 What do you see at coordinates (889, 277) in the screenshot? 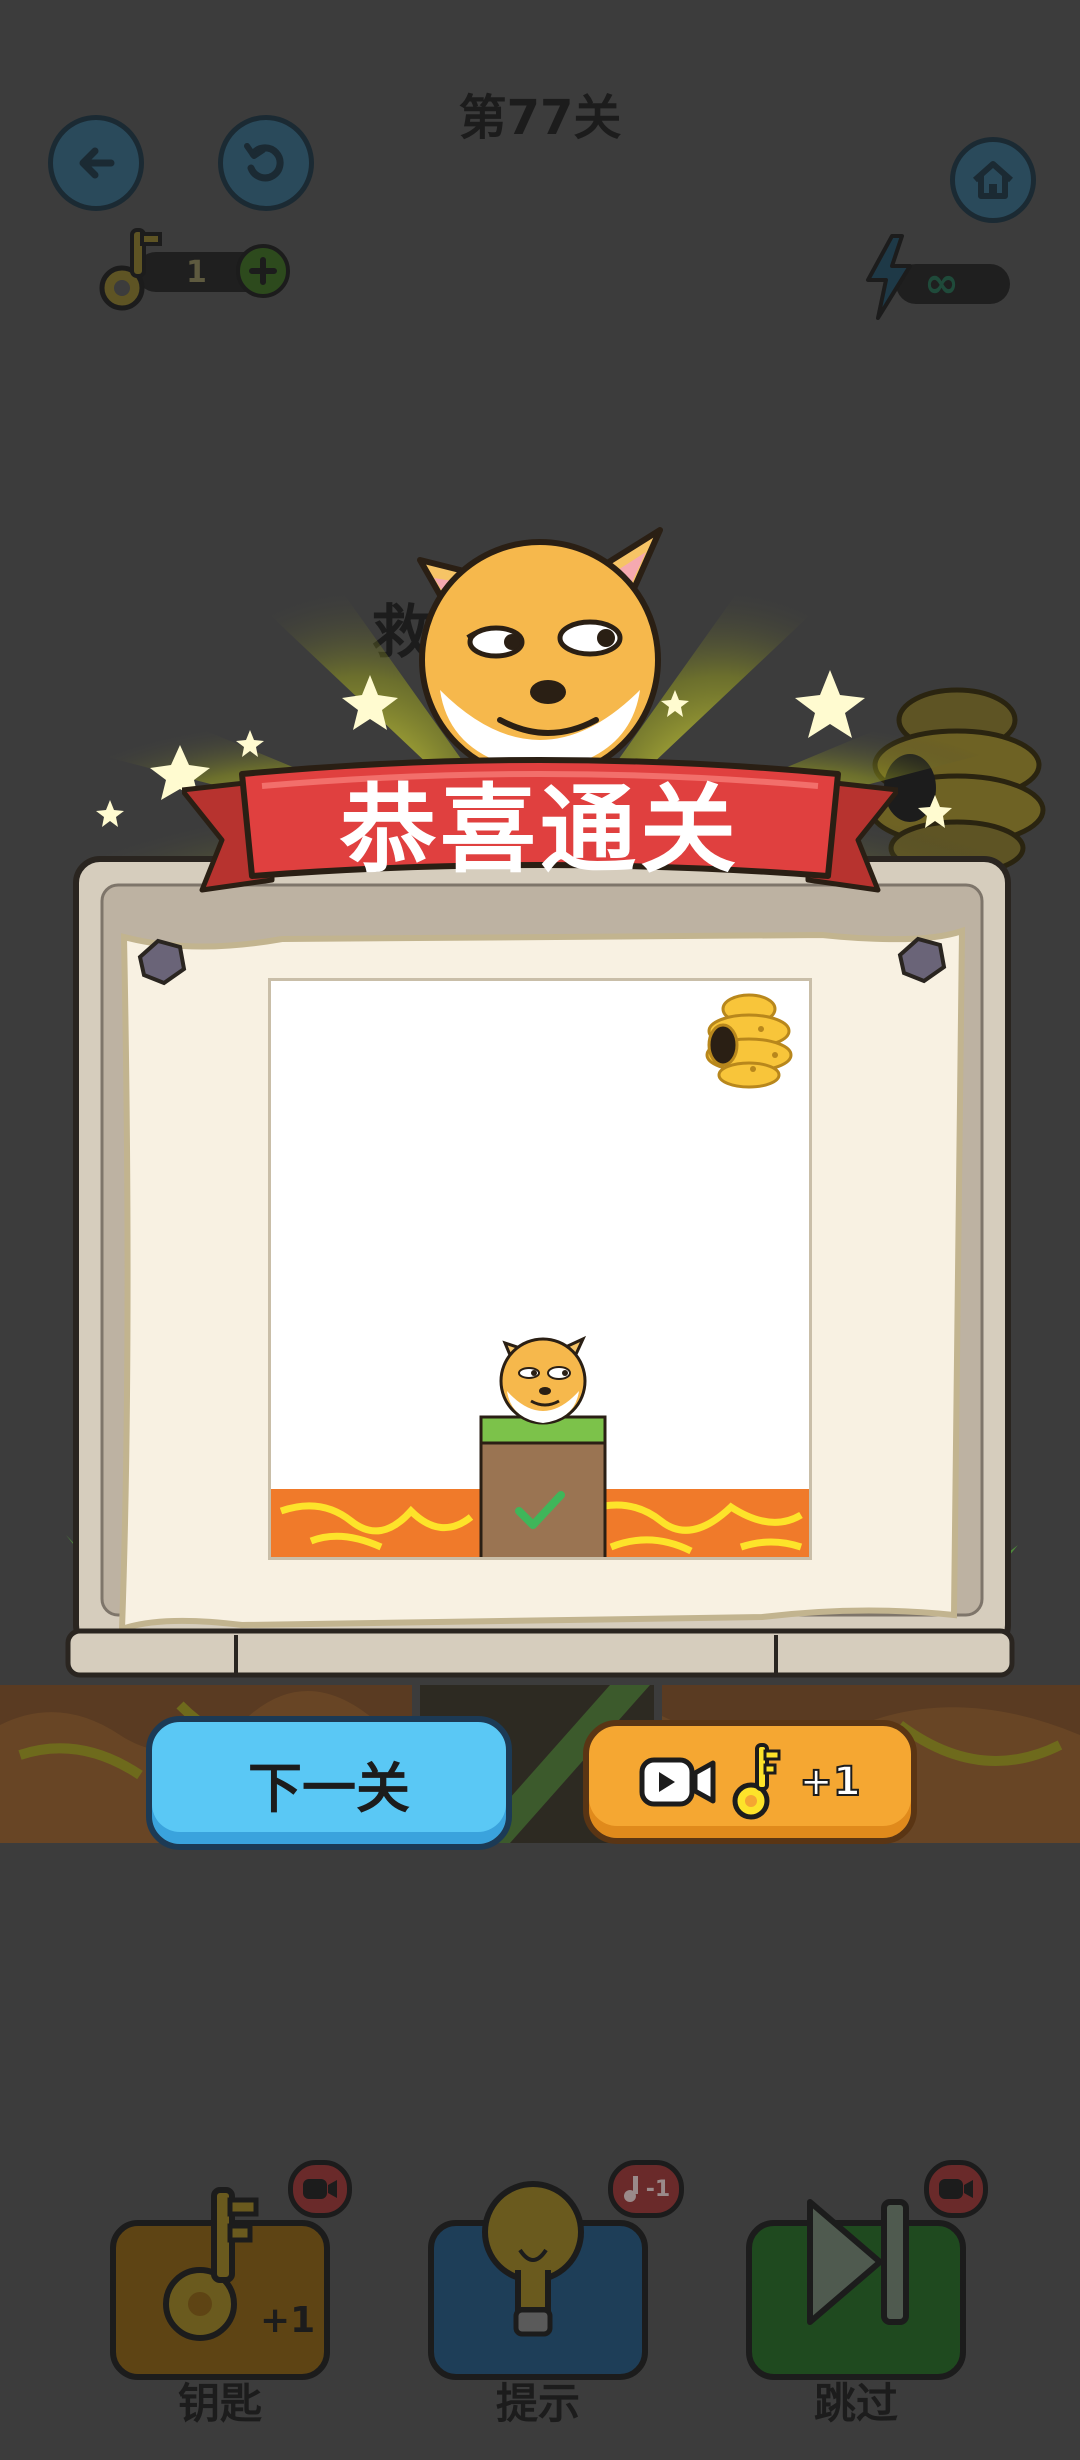
I see `lightning-icon` at bounding box center [889, 277].